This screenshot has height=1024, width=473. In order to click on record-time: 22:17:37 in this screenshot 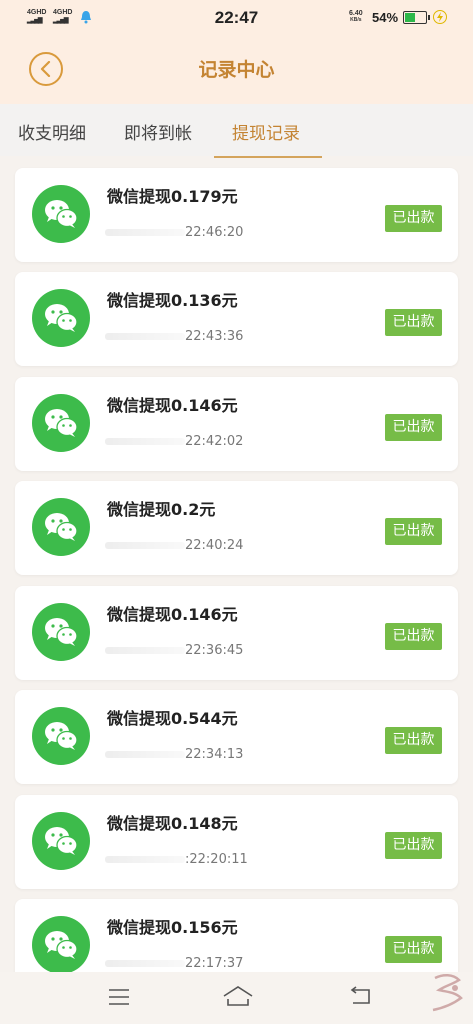, I will do `click(214, 963)`.